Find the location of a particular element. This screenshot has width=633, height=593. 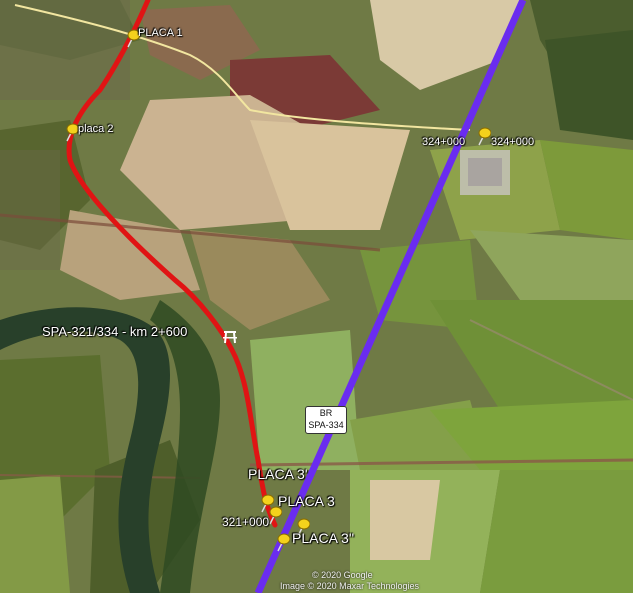

km-marker-label-left: 324+000 is located at coordinates (443, 142).